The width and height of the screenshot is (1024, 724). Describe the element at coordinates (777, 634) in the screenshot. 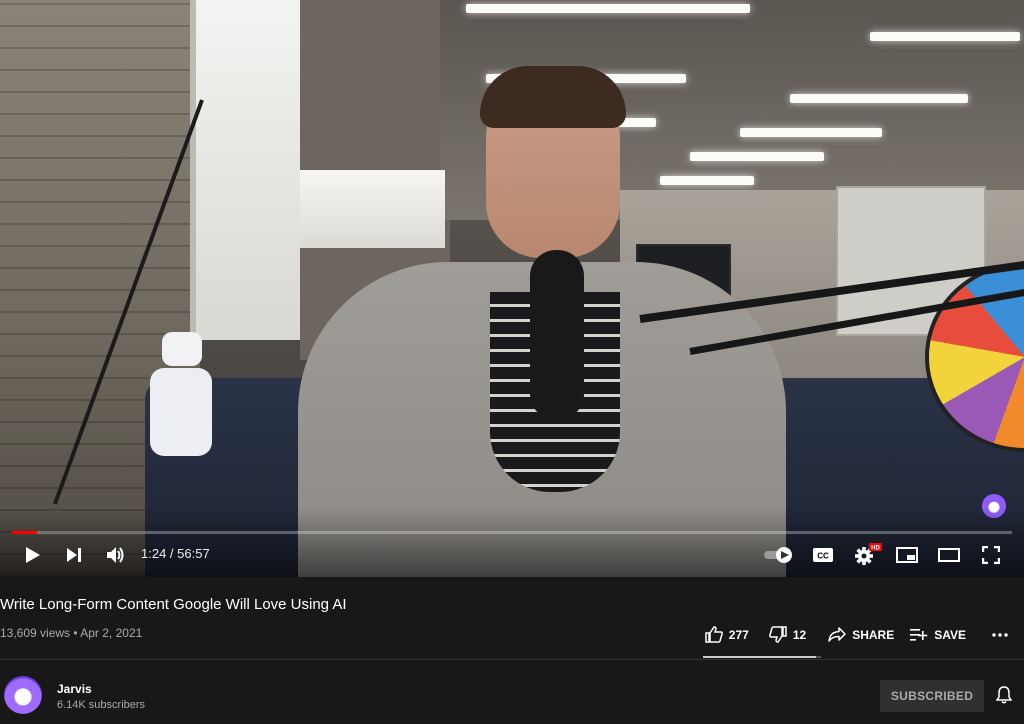

I see `thumbs-down-icon` at that location.